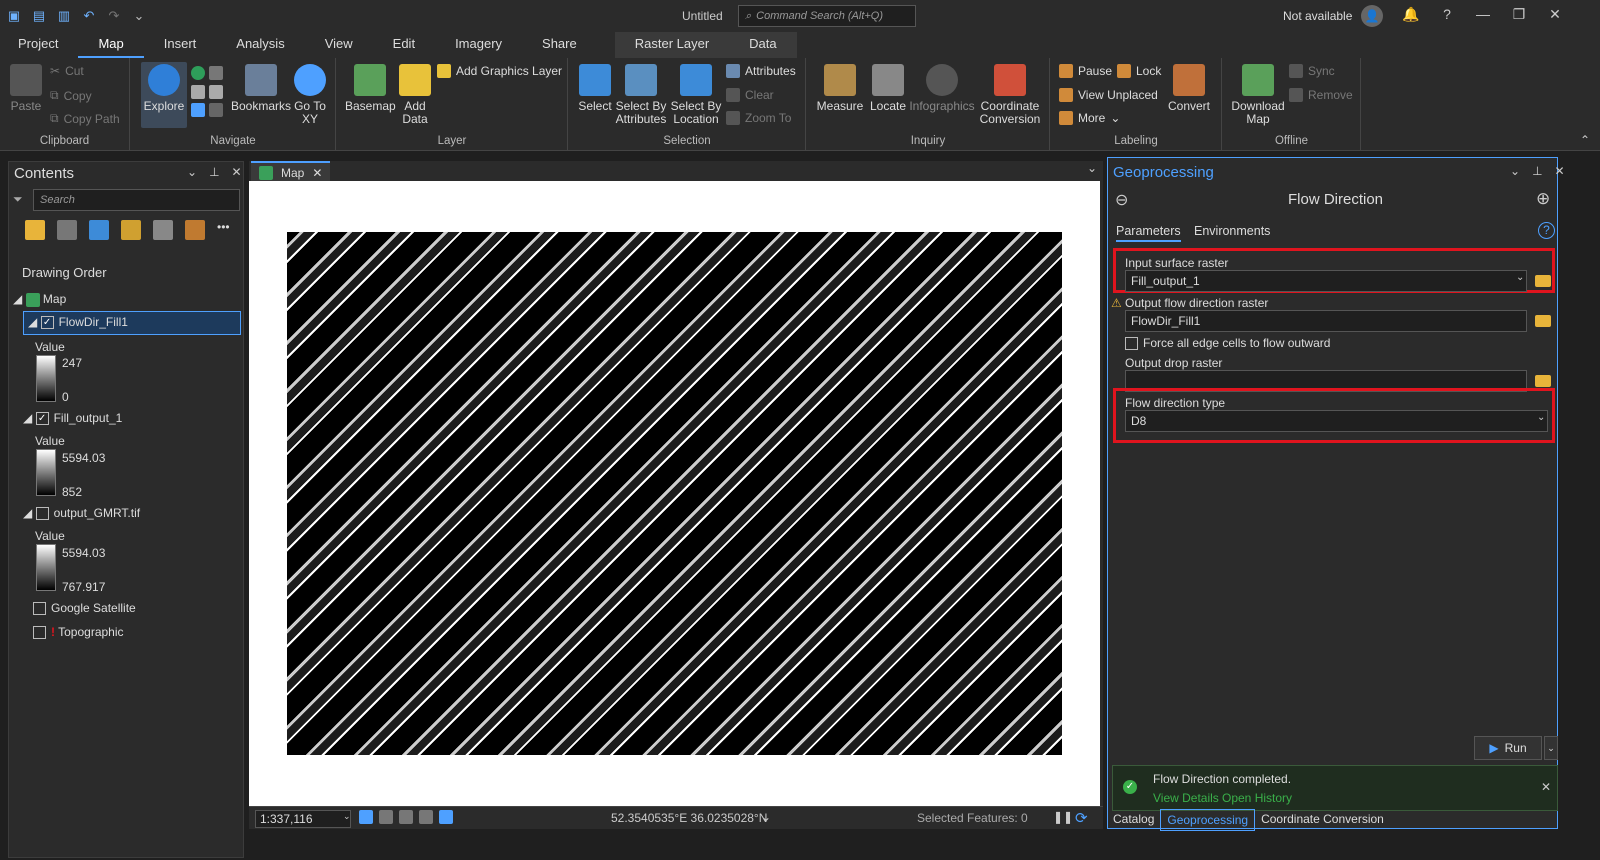 The image size is (1600, 860). I want to click on view-unplaced-button: View Unplaced, so click(1108, 95).